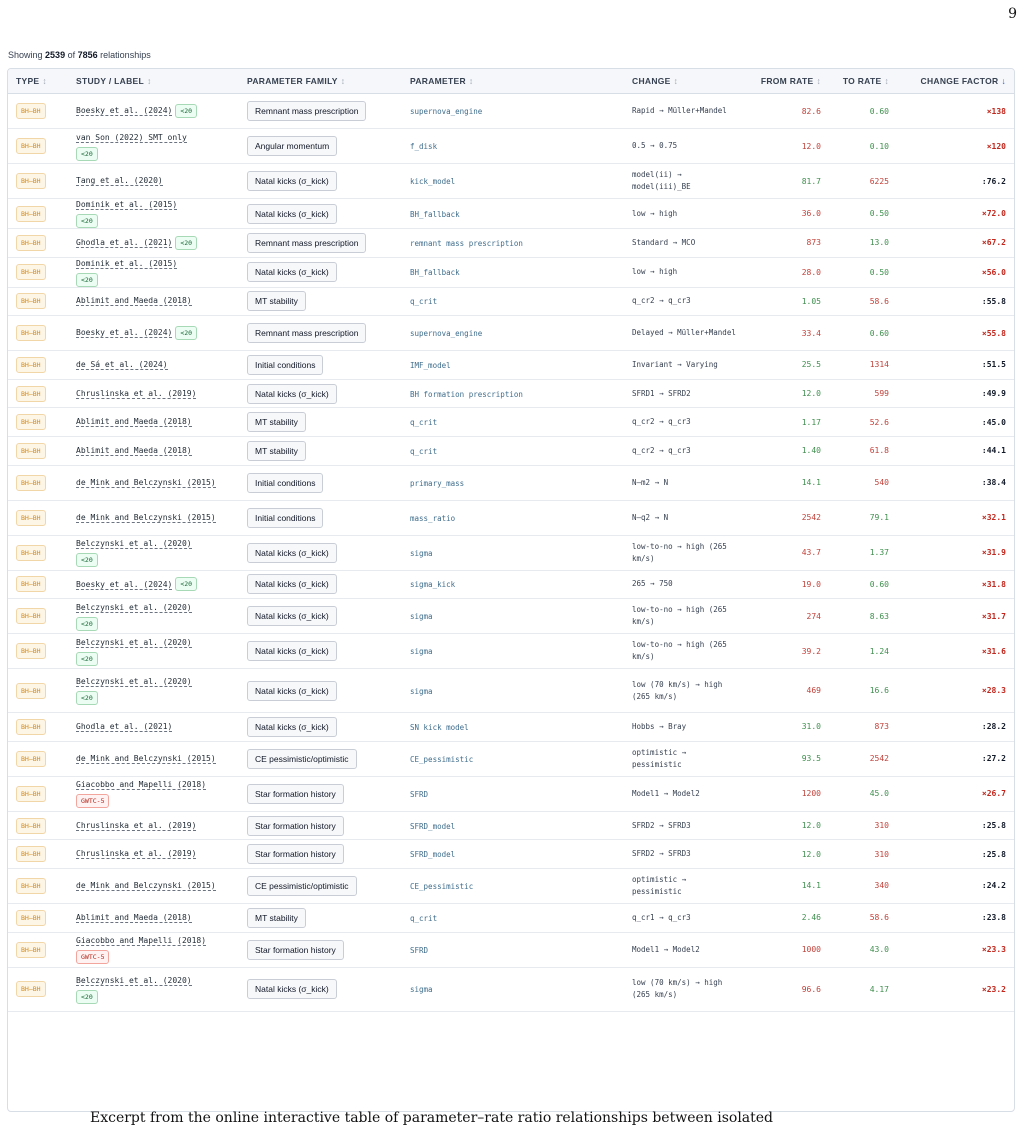  I want to click on to-rate: 45.0, so click(863, 794).